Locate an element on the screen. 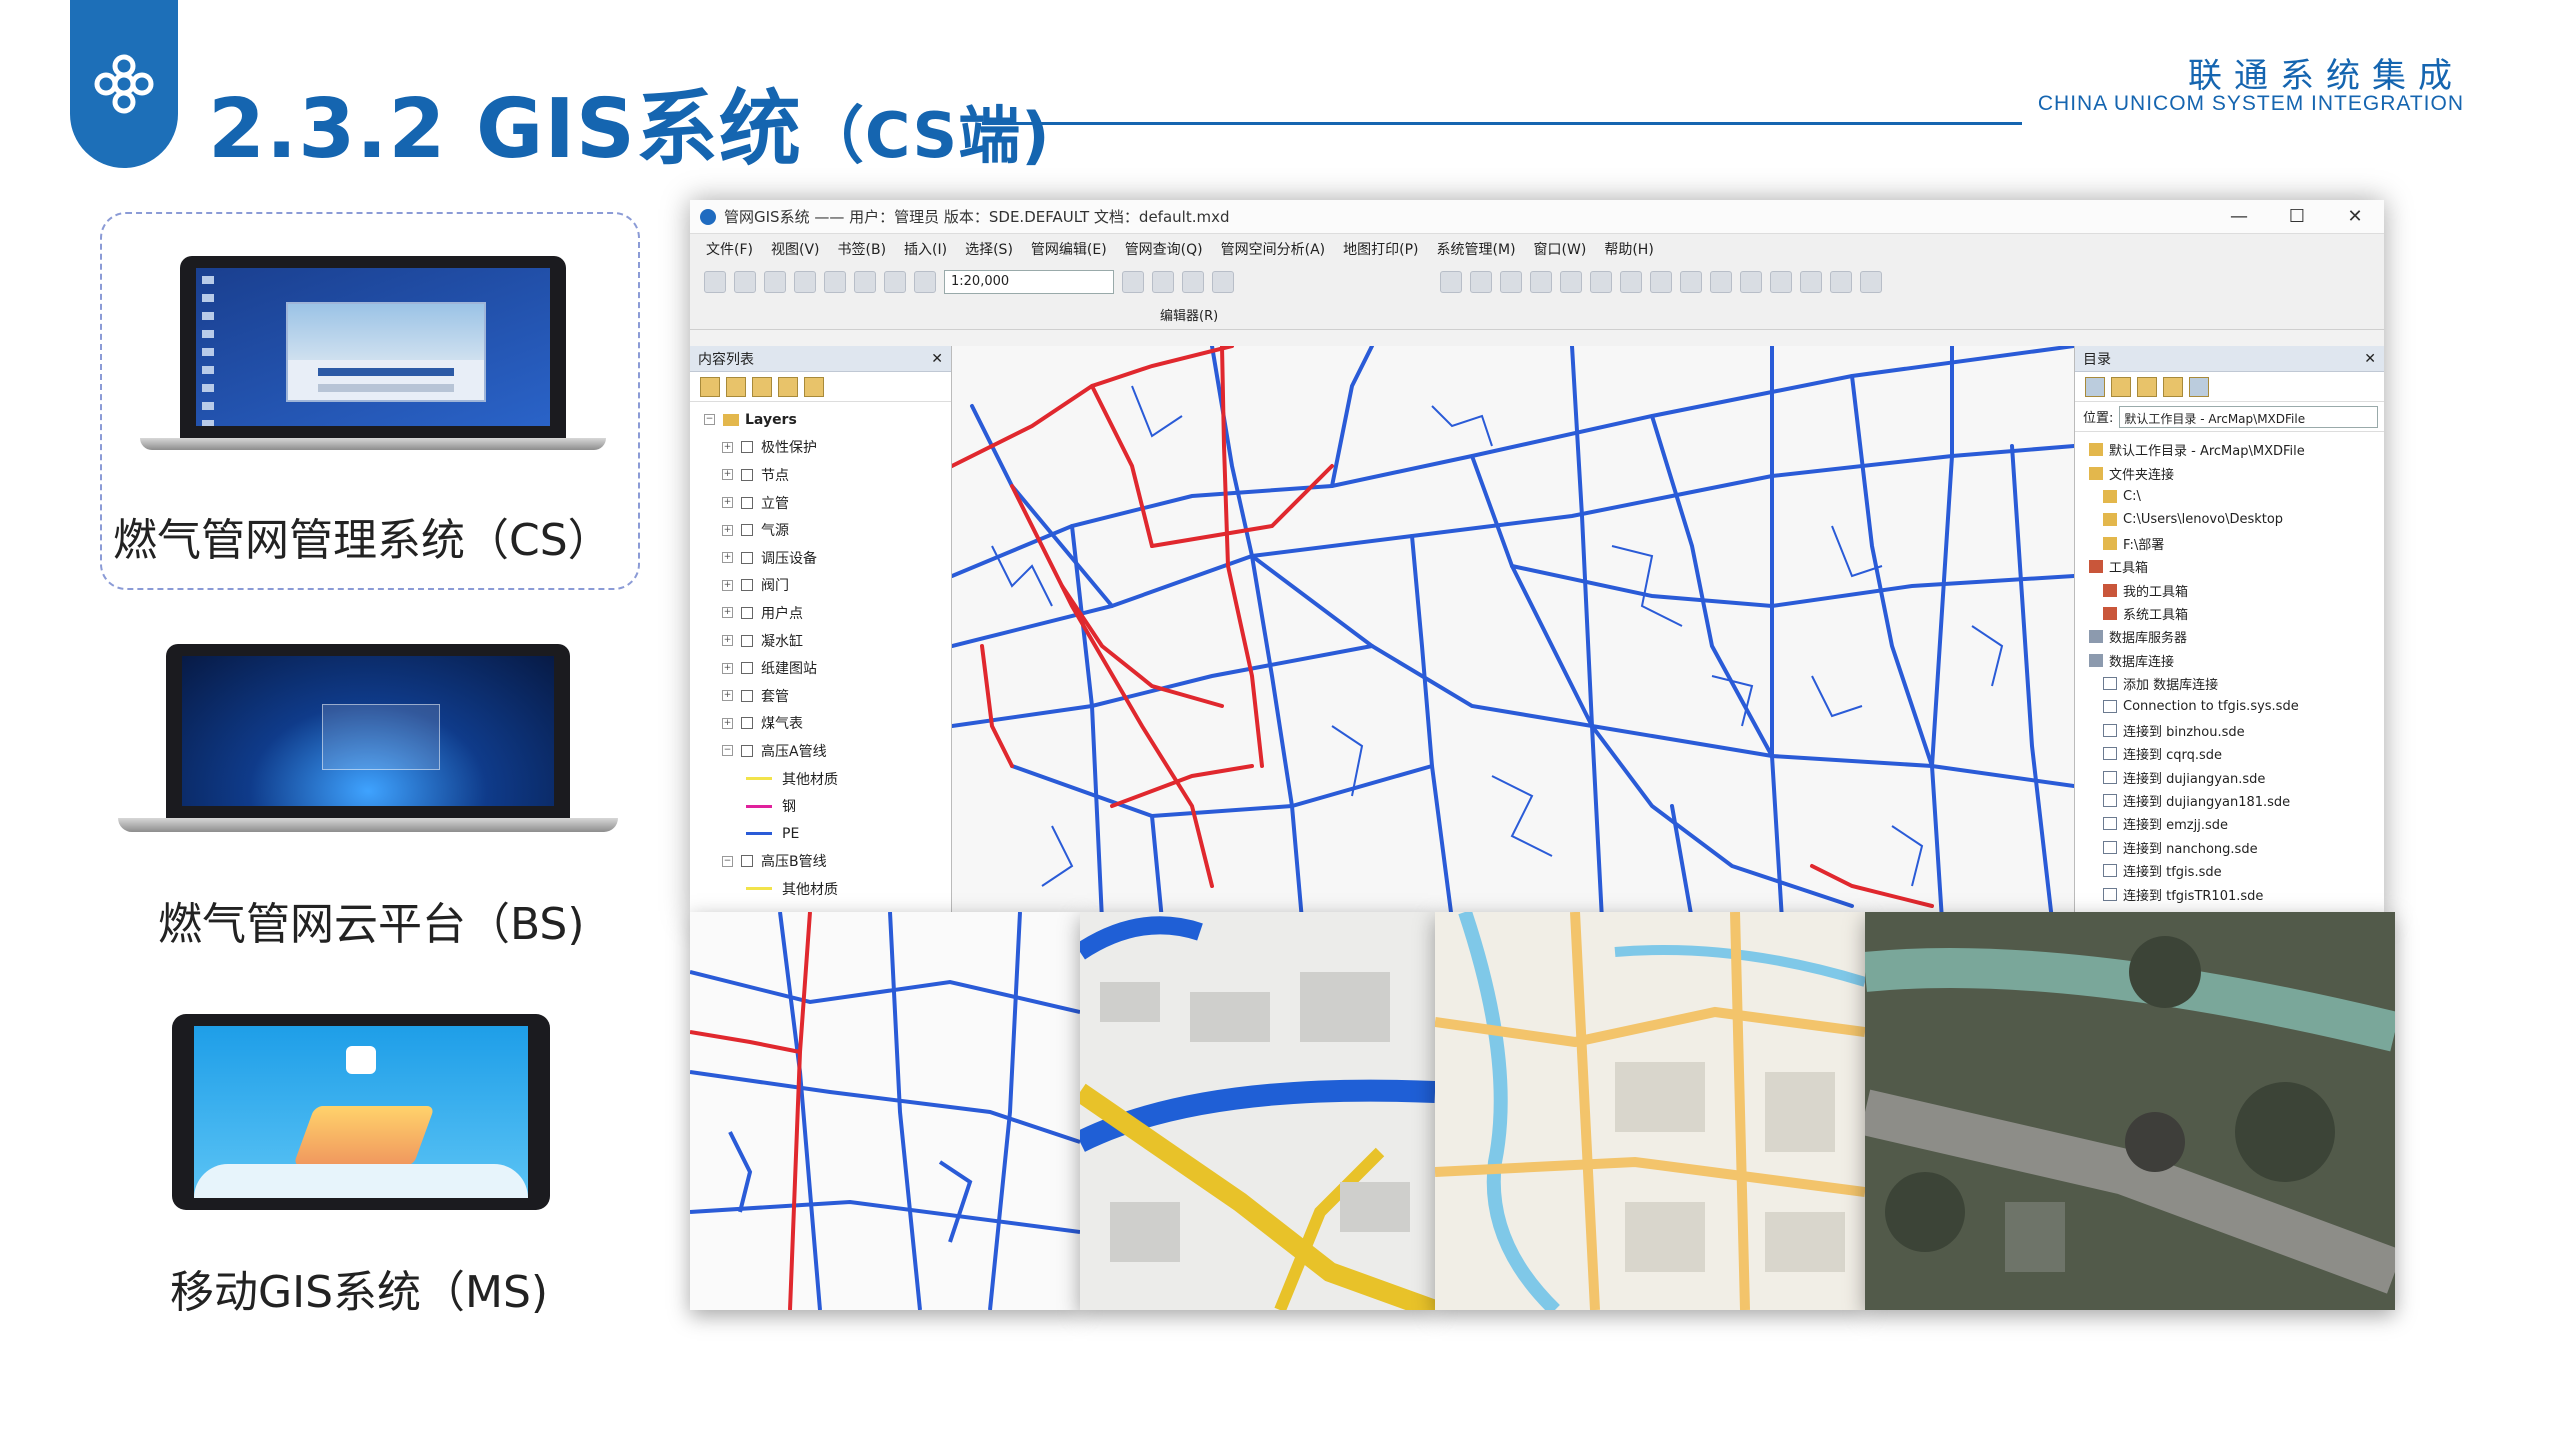 The image size is (2560, 1440). location-input: 默认工作目录 - ArcMap\MXDFile is located at coordinates (2248, 416).